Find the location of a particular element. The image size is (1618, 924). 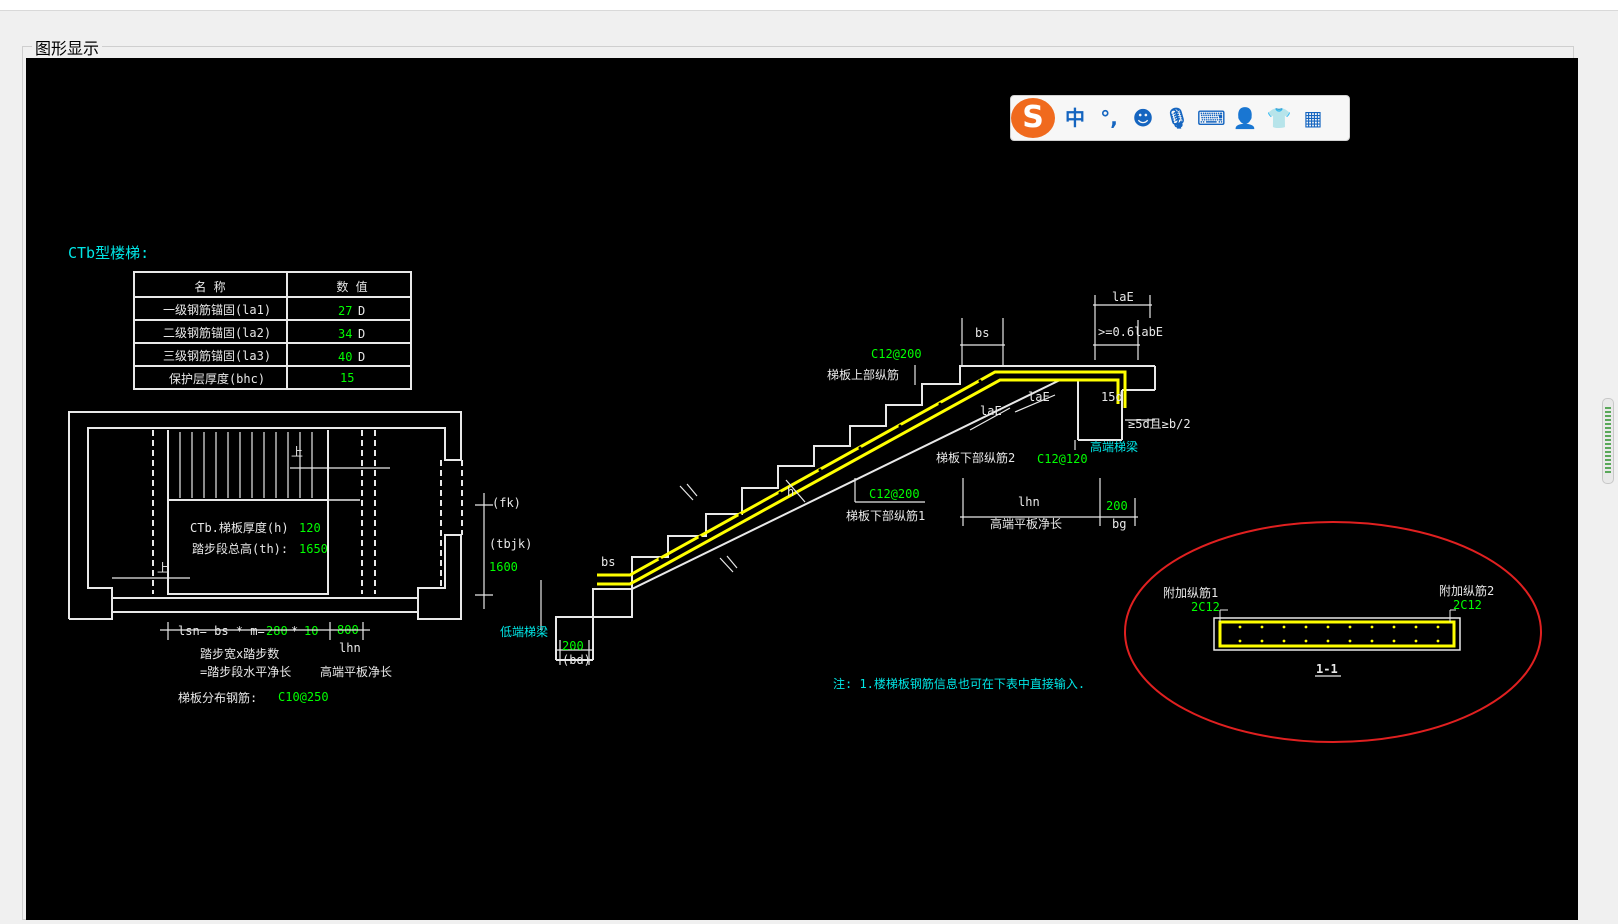

stair-plan-view is located at coordinates (265, 515).